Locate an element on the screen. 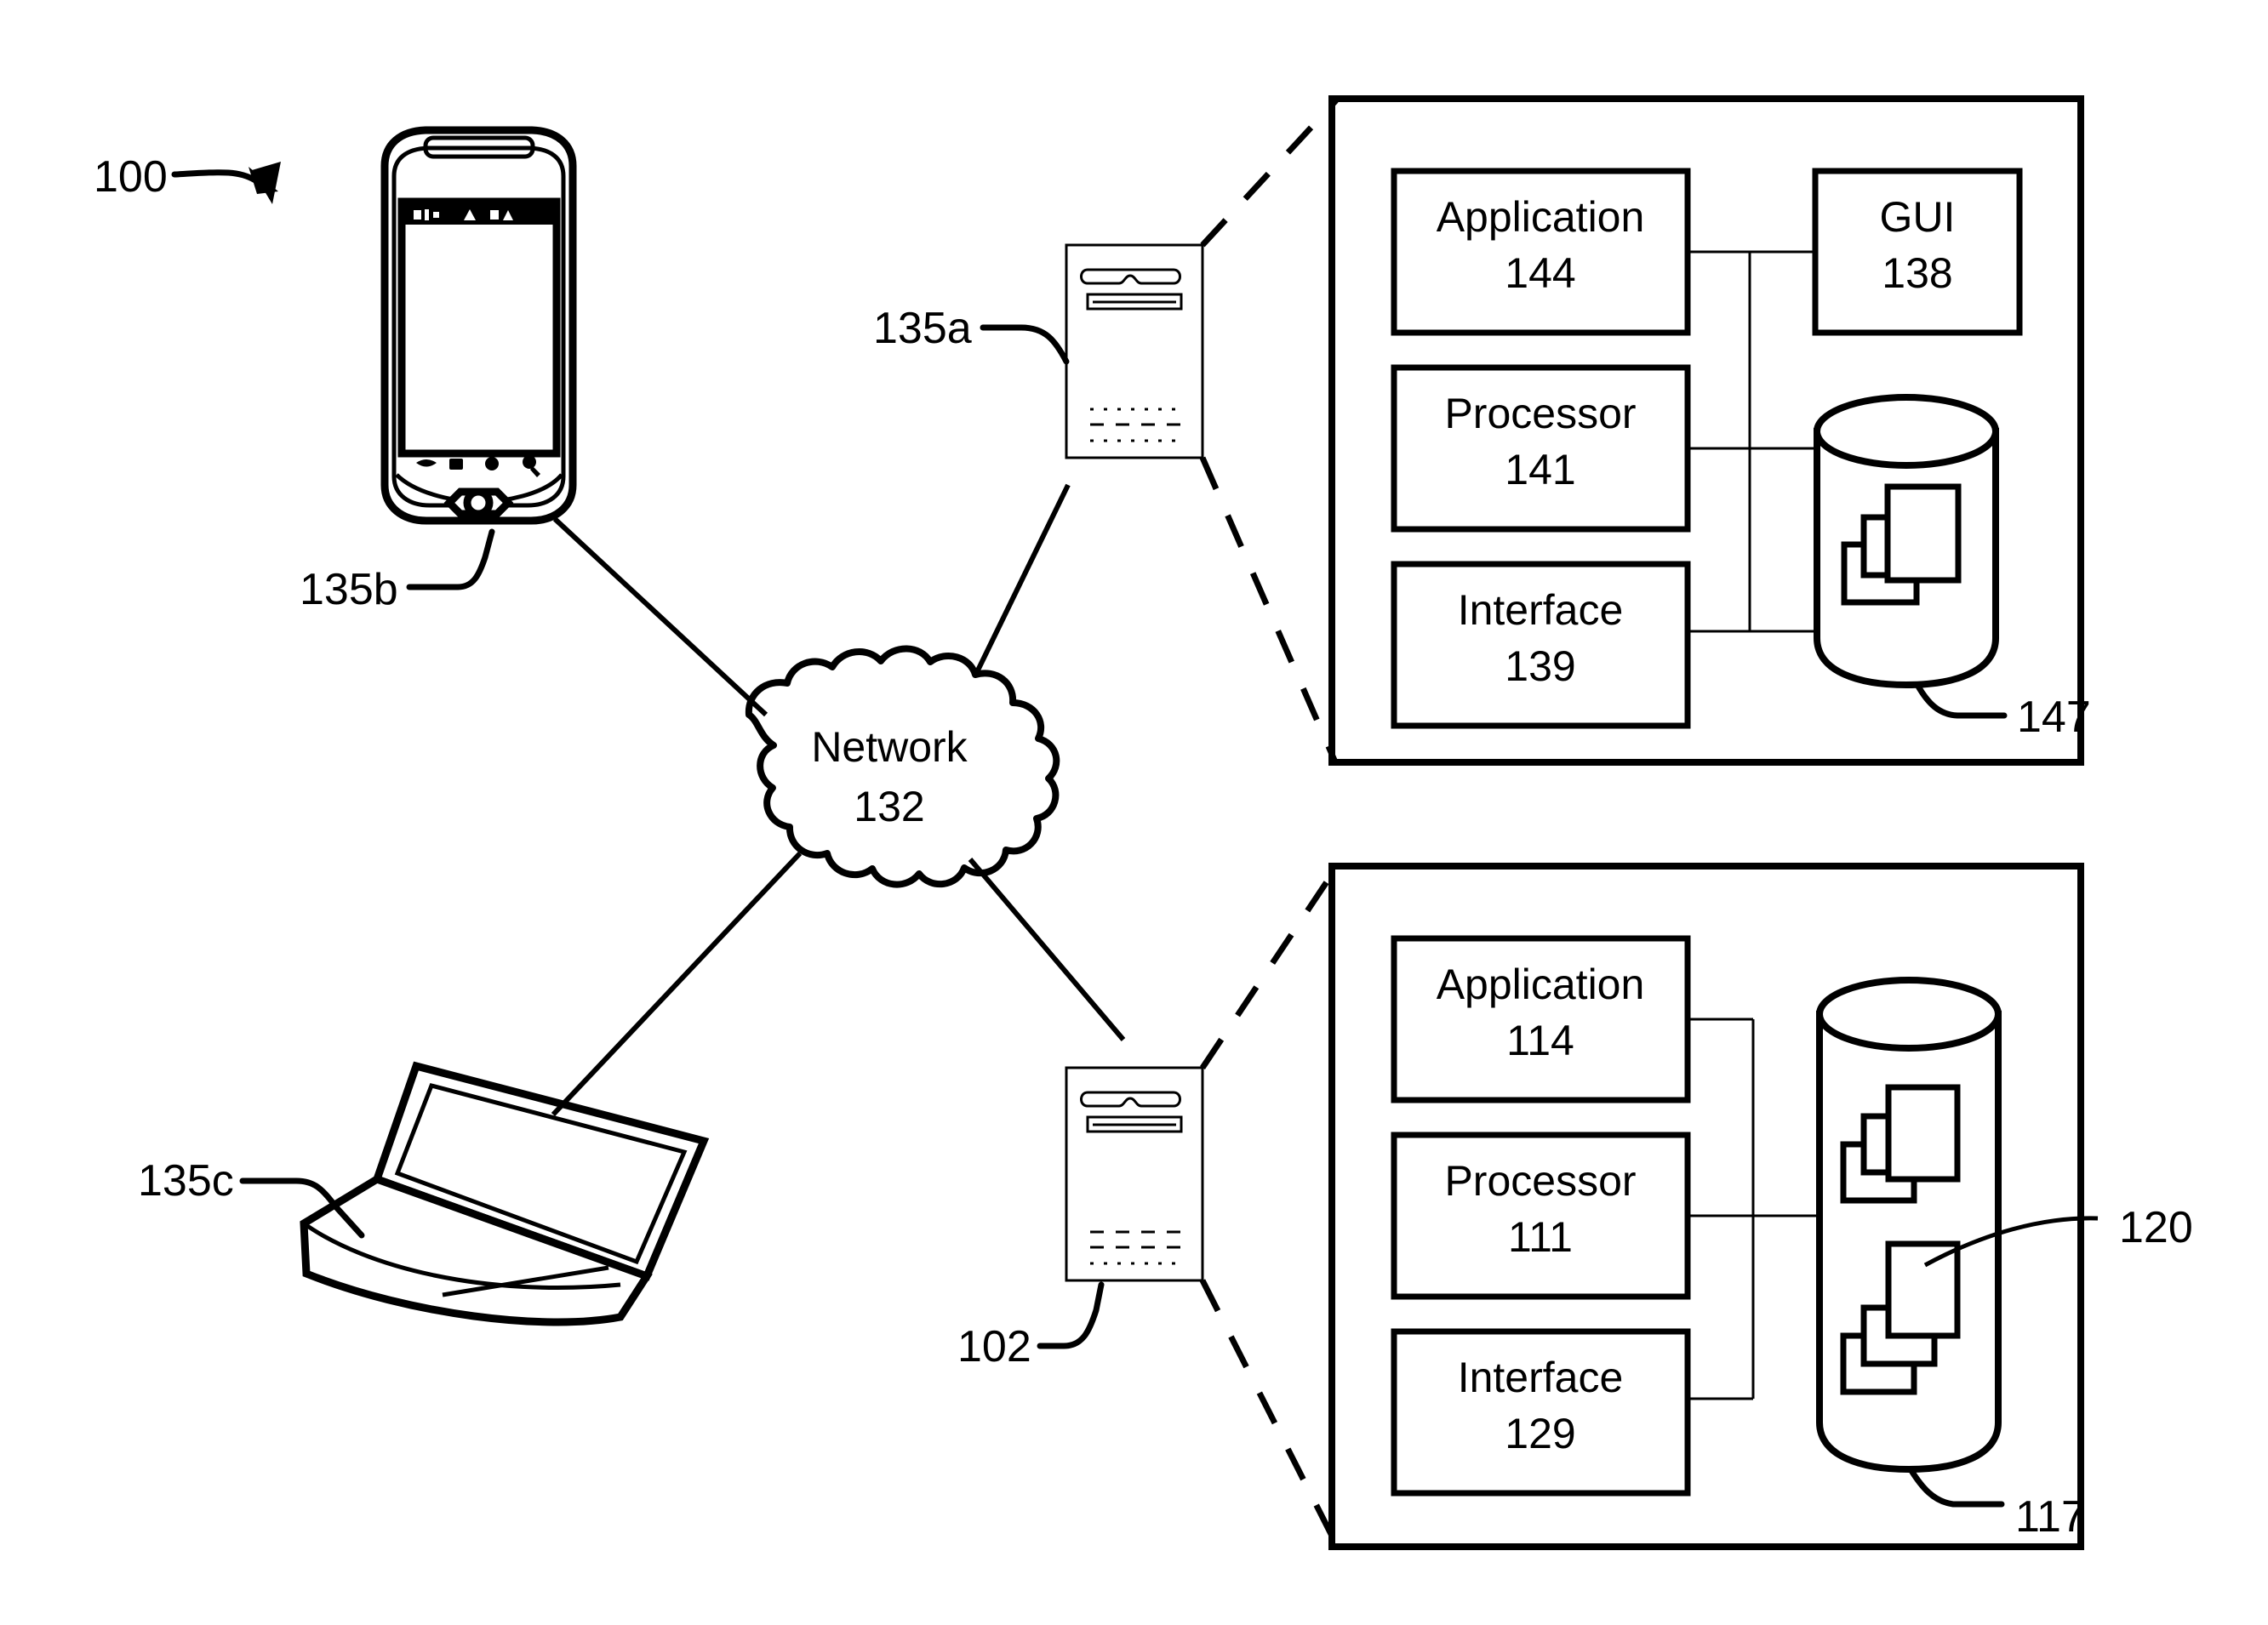  smartphone-ref-label: 135b is located at coordinates (349, 589).